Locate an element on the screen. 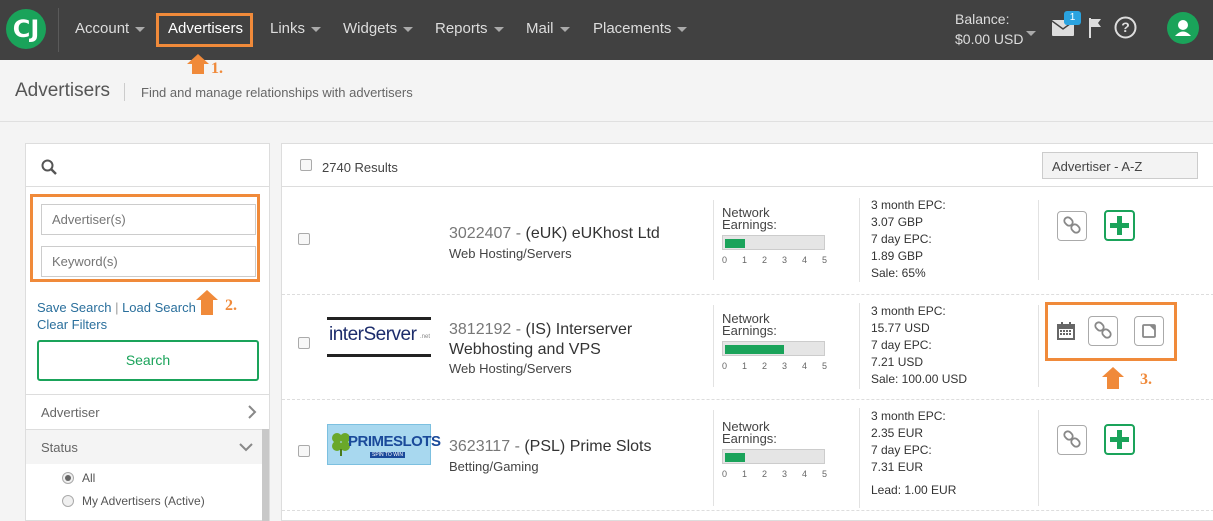 The image size is (1213, 521). annotation-number-3: 3. is located at coordinates (1146, 379).